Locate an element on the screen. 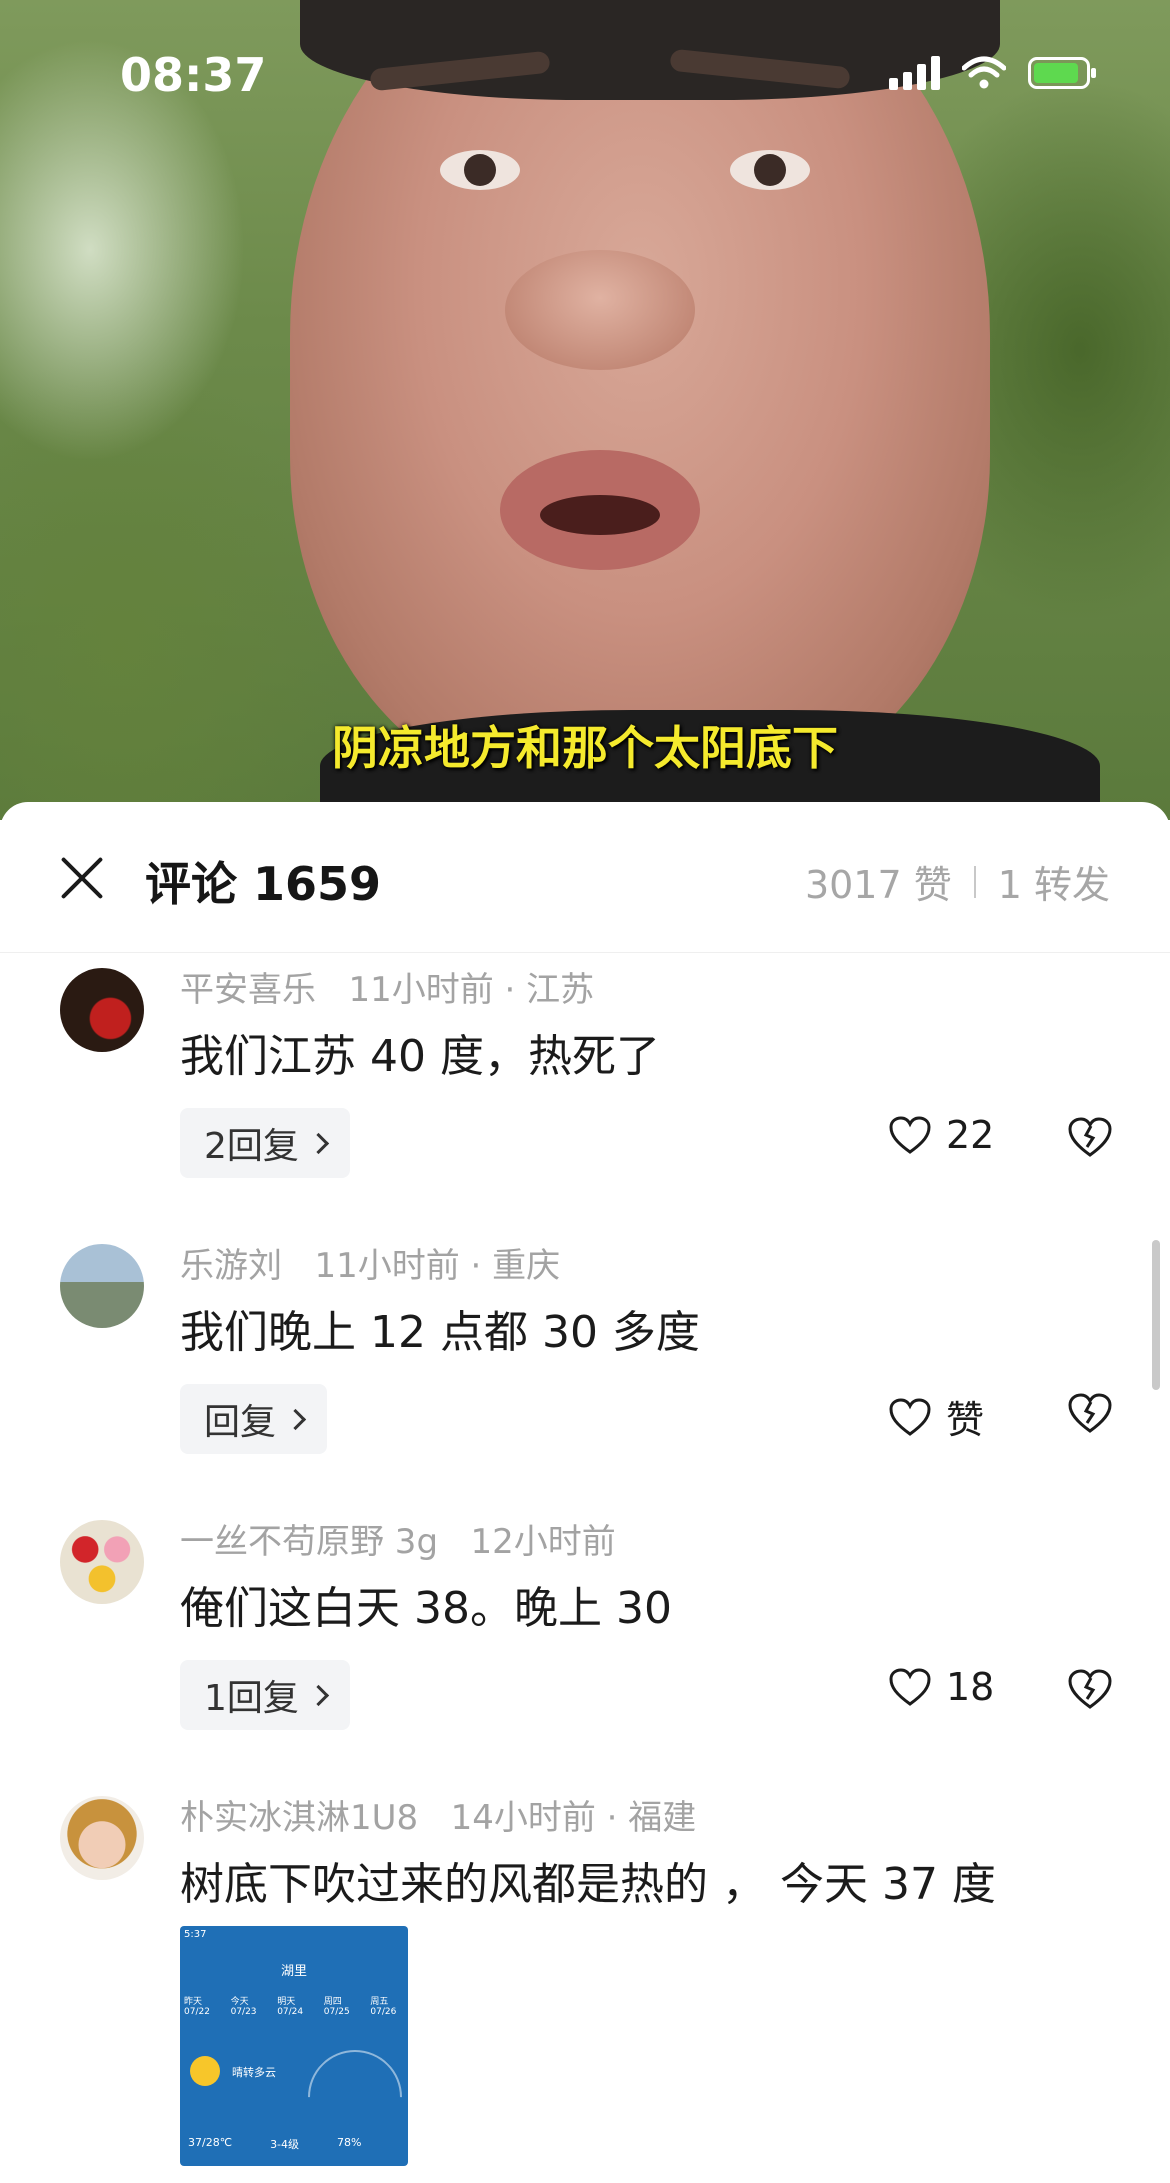  status-time: 08:37 is located at coordinates (193, 75).